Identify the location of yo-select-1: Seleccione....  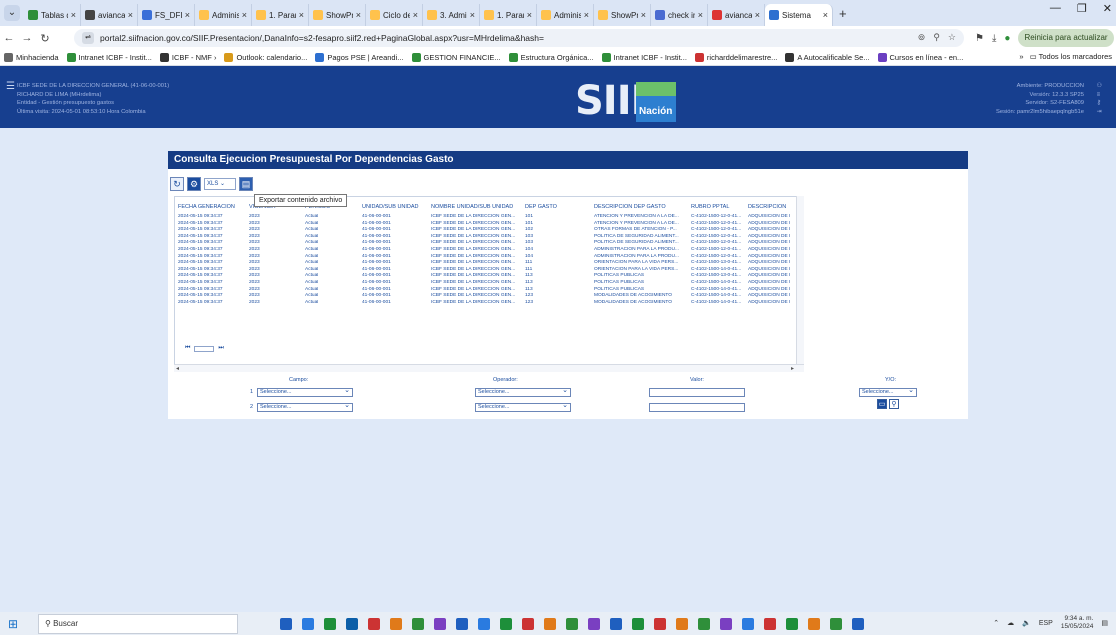
(888, 392).